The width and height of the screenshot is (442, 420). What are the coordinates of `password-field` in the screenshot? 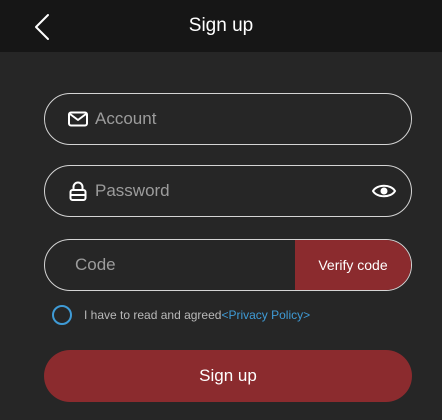 It's located at (228, 191).